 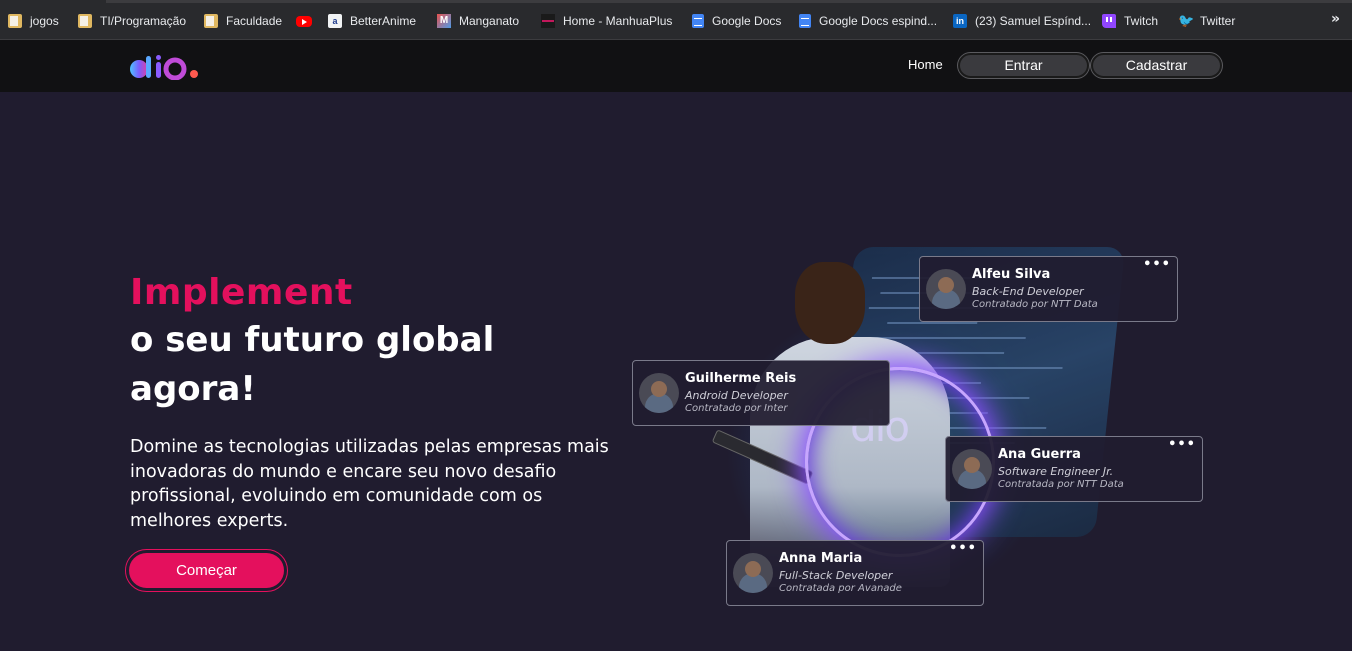 I want to click on bookmark-label: Twitter, so click(x=1218, y=21).